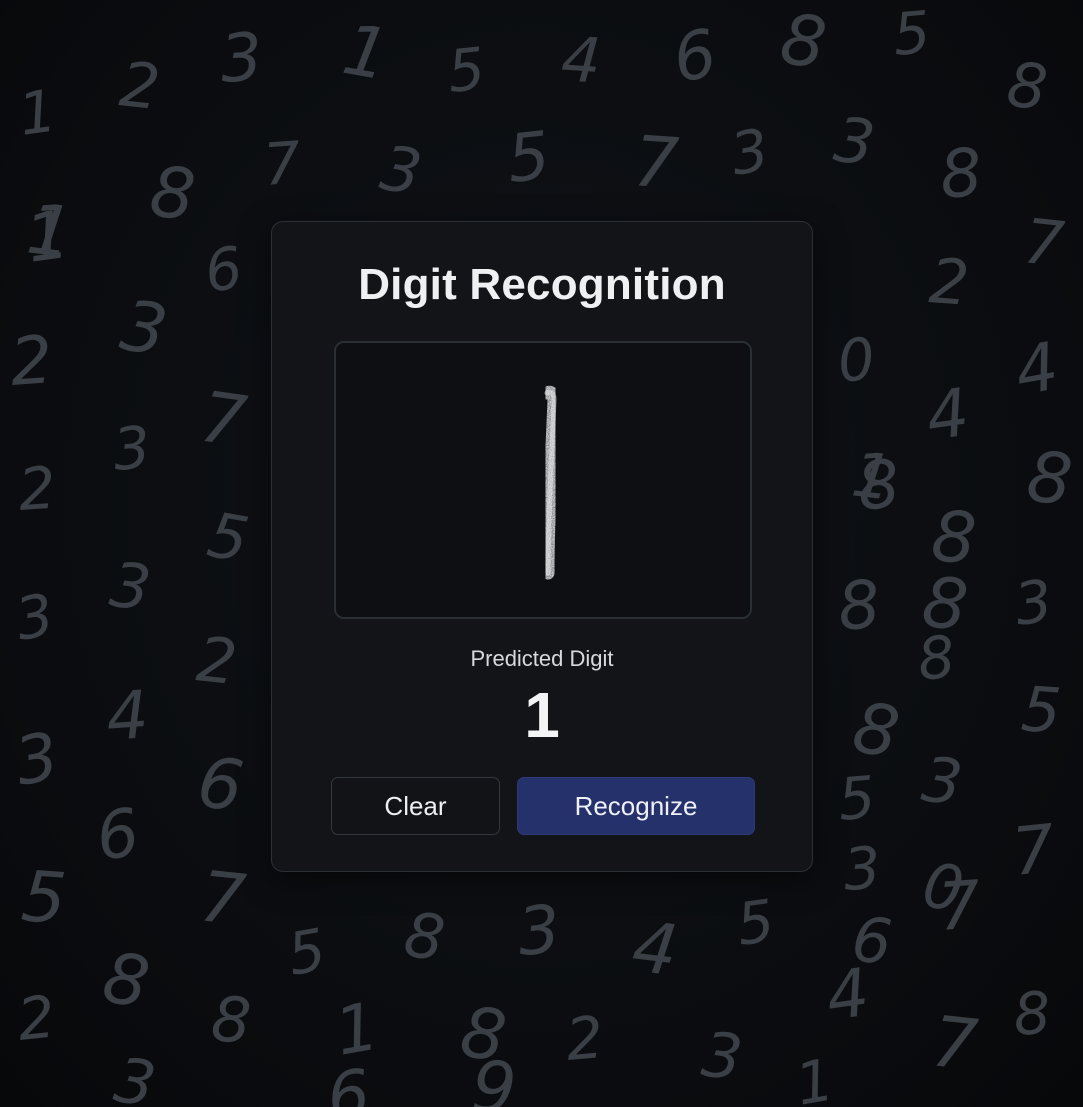 This screenshot has height=1107, width=1083. What do you see at coordinates (415, 806) in the screenshot?
I see `clear-button: Clear` at bounding box center [415, 806].